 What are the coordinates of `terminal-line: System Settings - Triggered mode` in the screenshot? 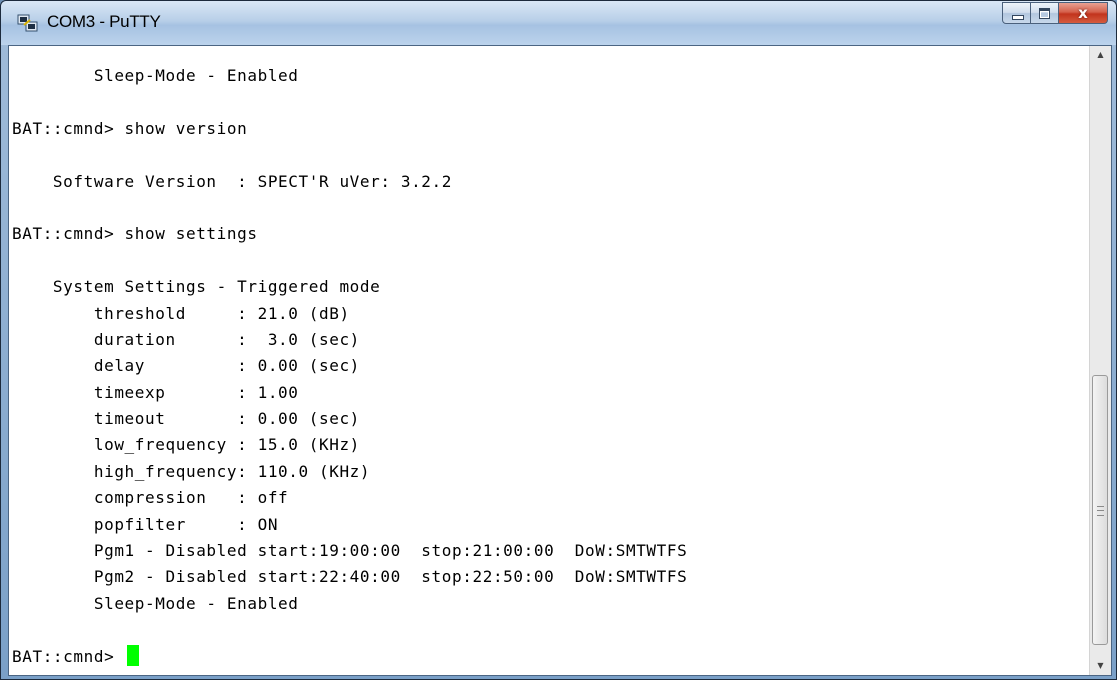 It's located at (349, 287).